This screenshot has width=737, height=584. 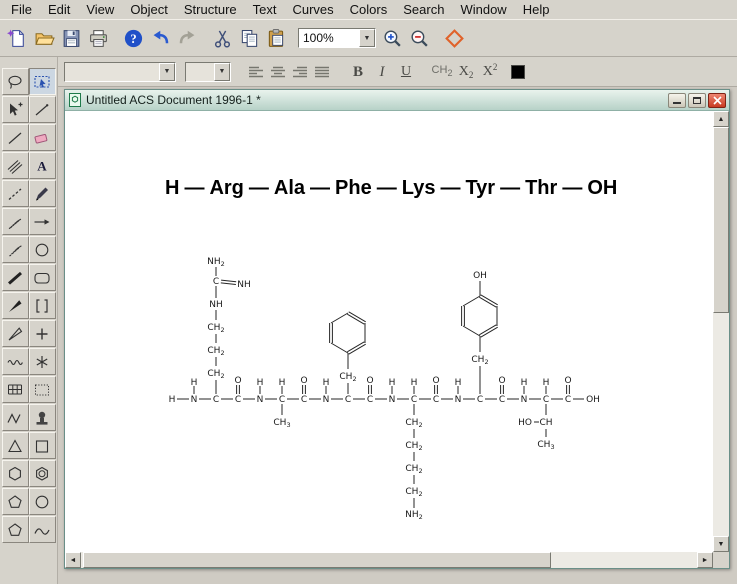 I want to click on font-combo: ▼, so click(x=120, y=71).